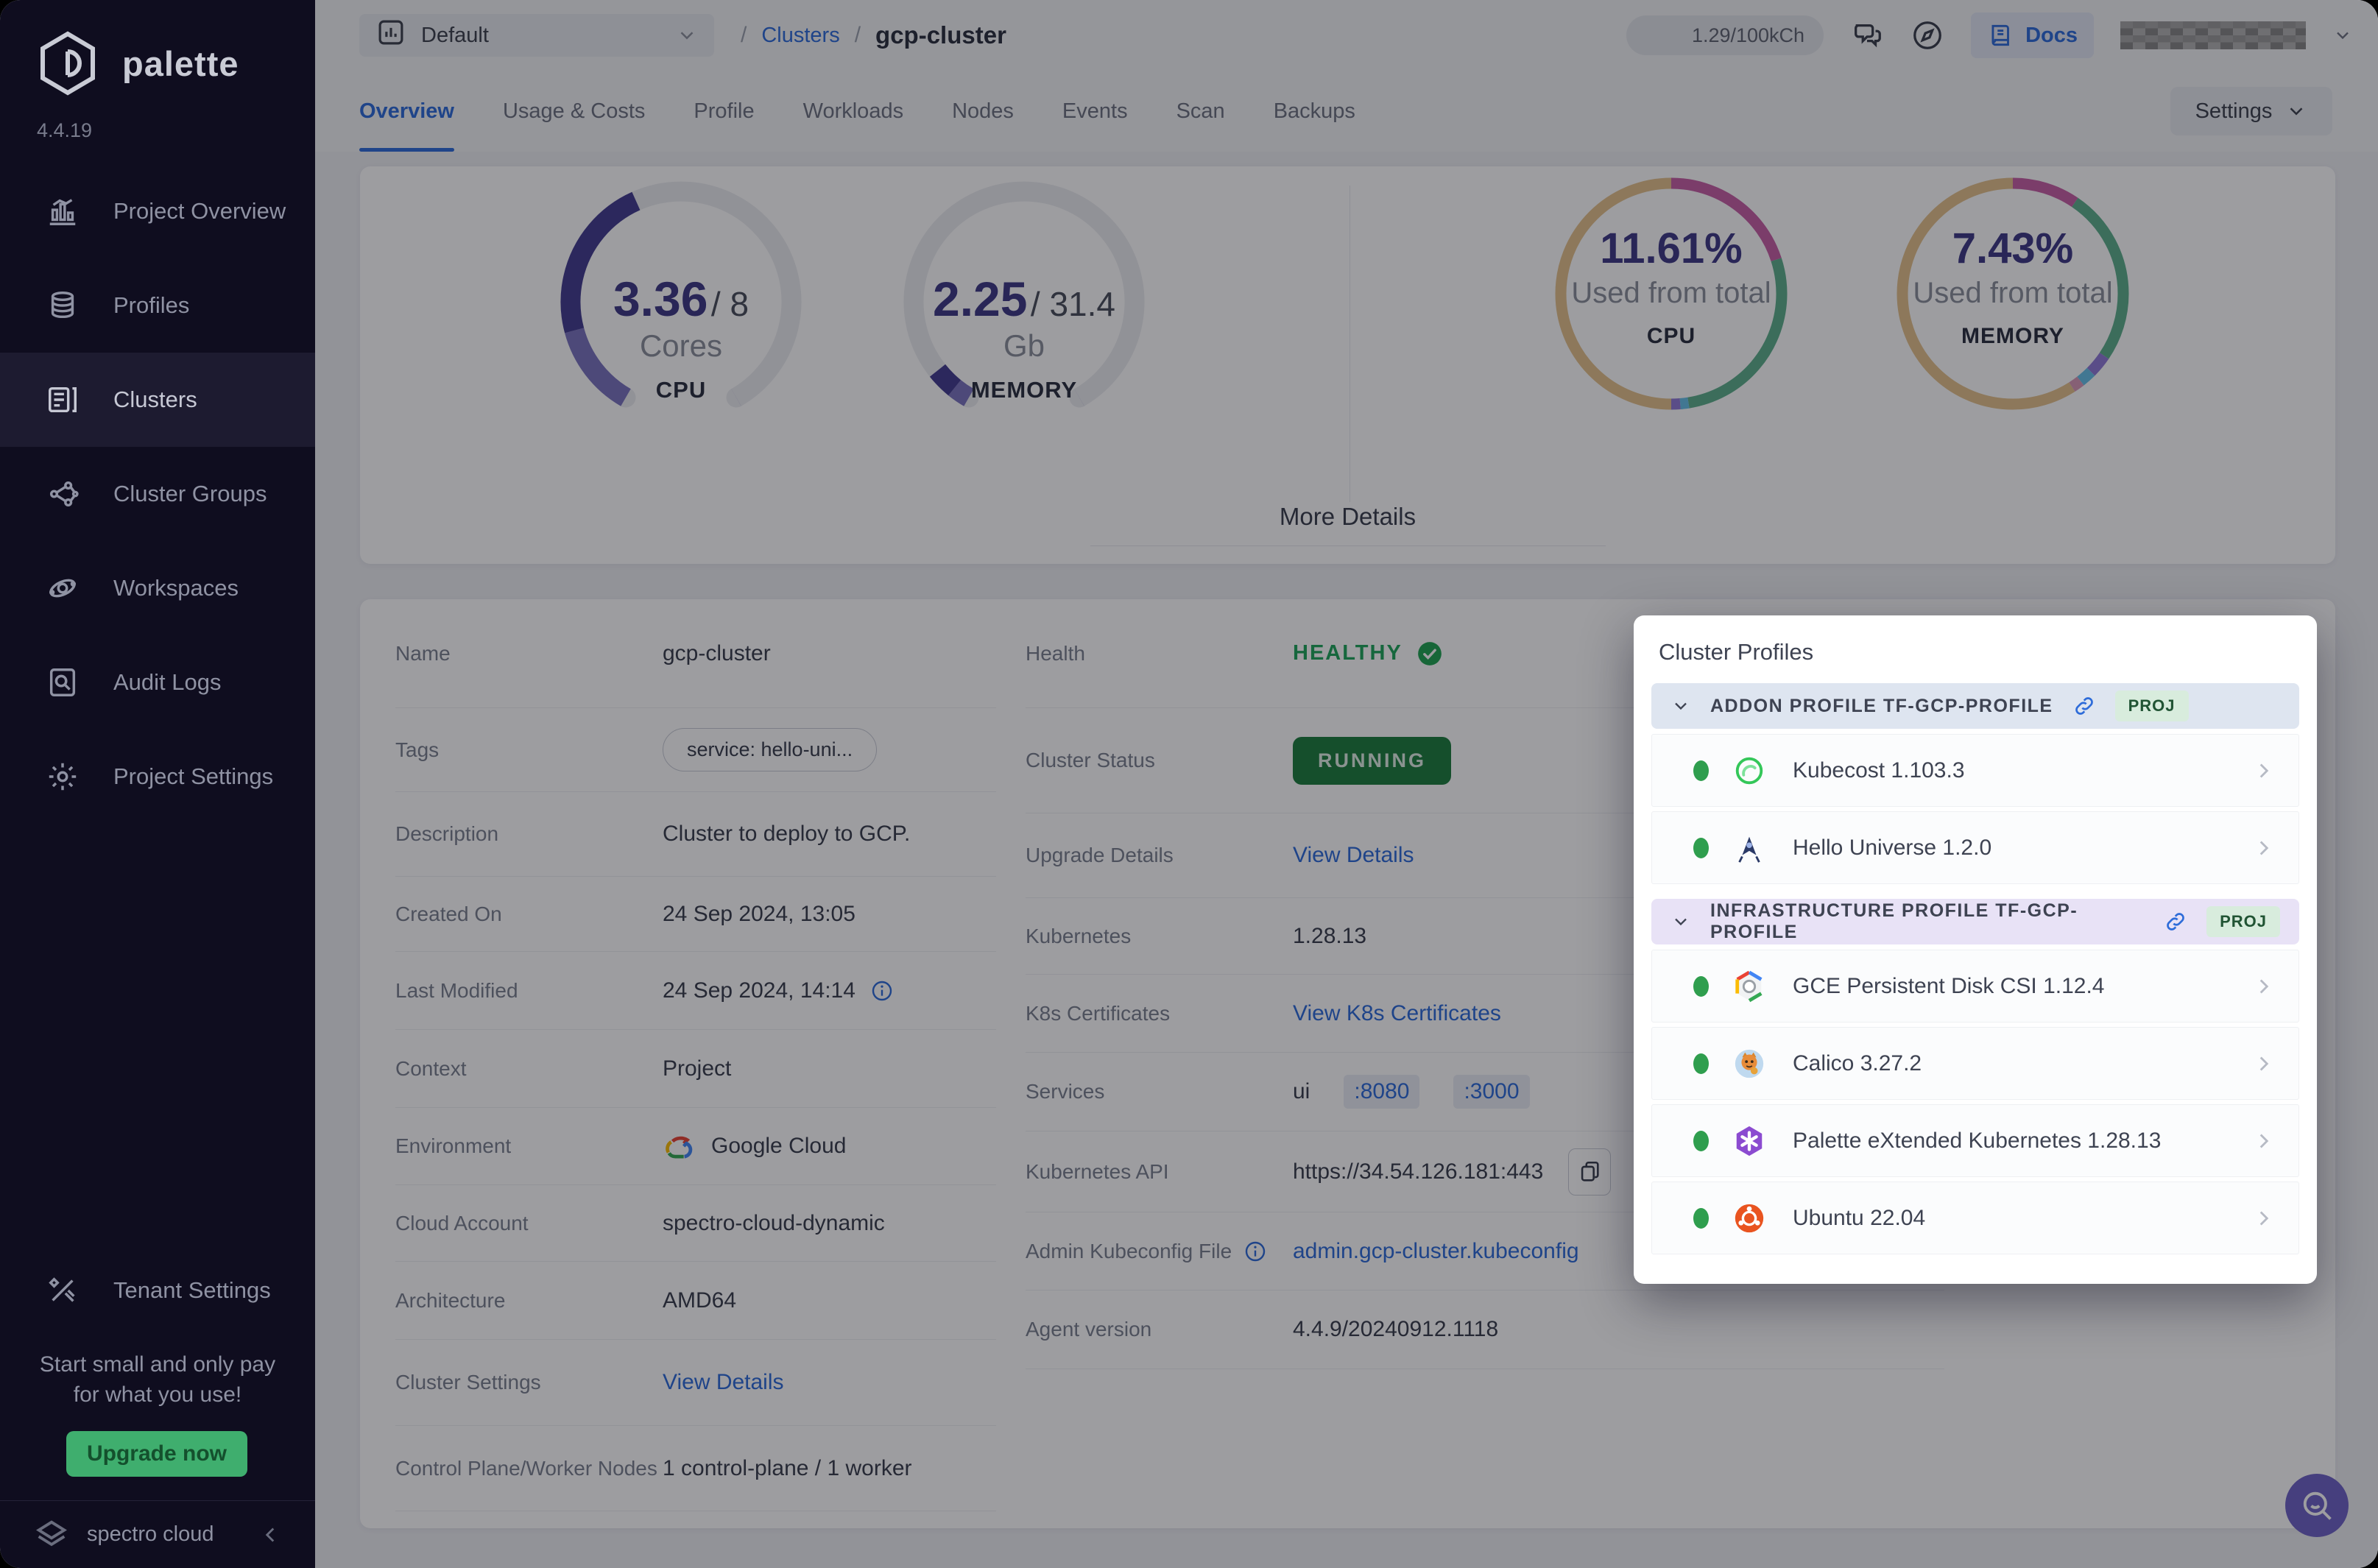 This screenshot has width=2378, height=1568. Describe the element at coordinates (63, 777) in the screenshot. I see `project-settings-icon` at that location.